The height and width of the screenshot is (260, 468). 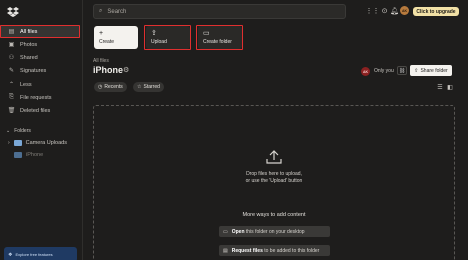 What do you see at coordinates (292, 250) in the screenshot?
I see `request-rest: to be added to this folder` at bounding box center [292, 250].